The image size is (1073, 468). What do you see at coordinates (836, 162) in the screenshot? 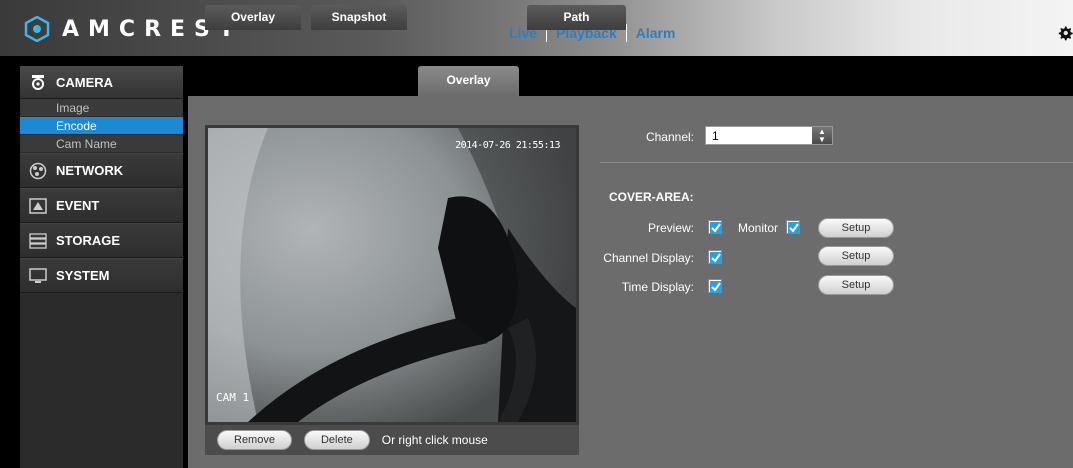
I see `section-divider` at bounding box center [836, 162].